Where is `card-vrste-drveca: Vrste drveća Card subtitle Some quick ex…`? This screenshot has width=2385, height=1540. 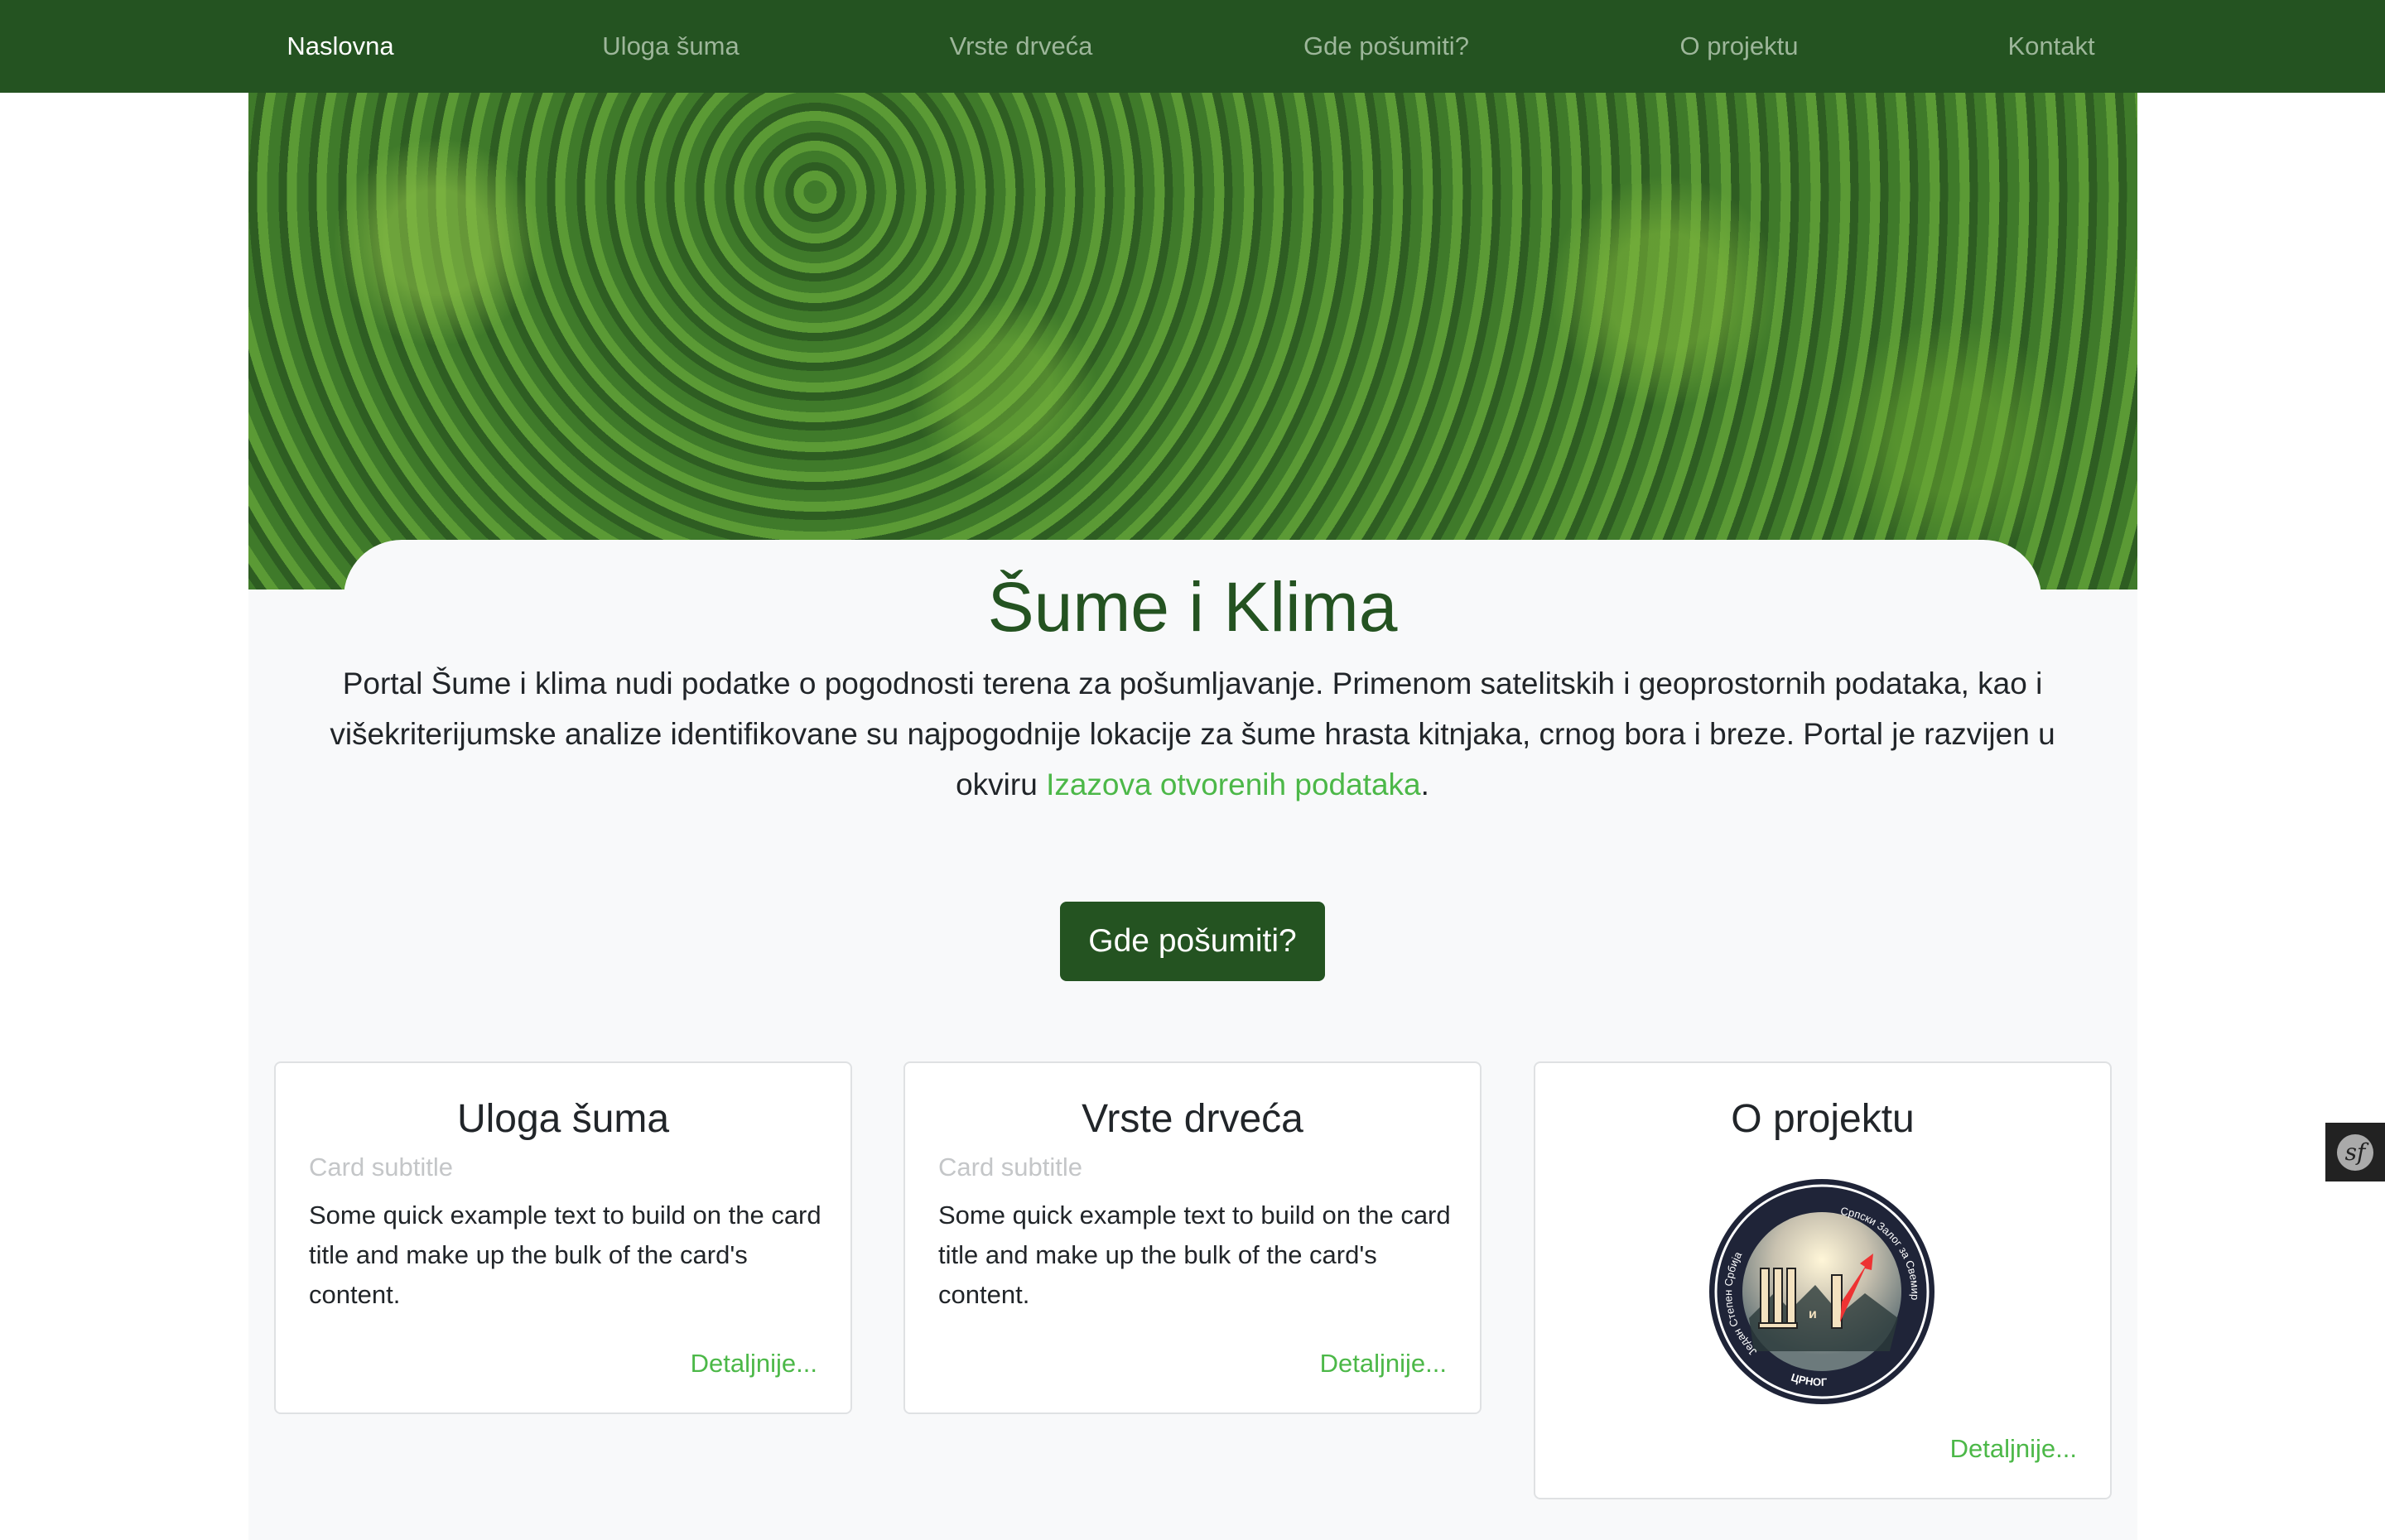
card-vrste-drveca: Vrste drveća Card subtitle Some quick ex… is located at coordinates (1192, 1238).